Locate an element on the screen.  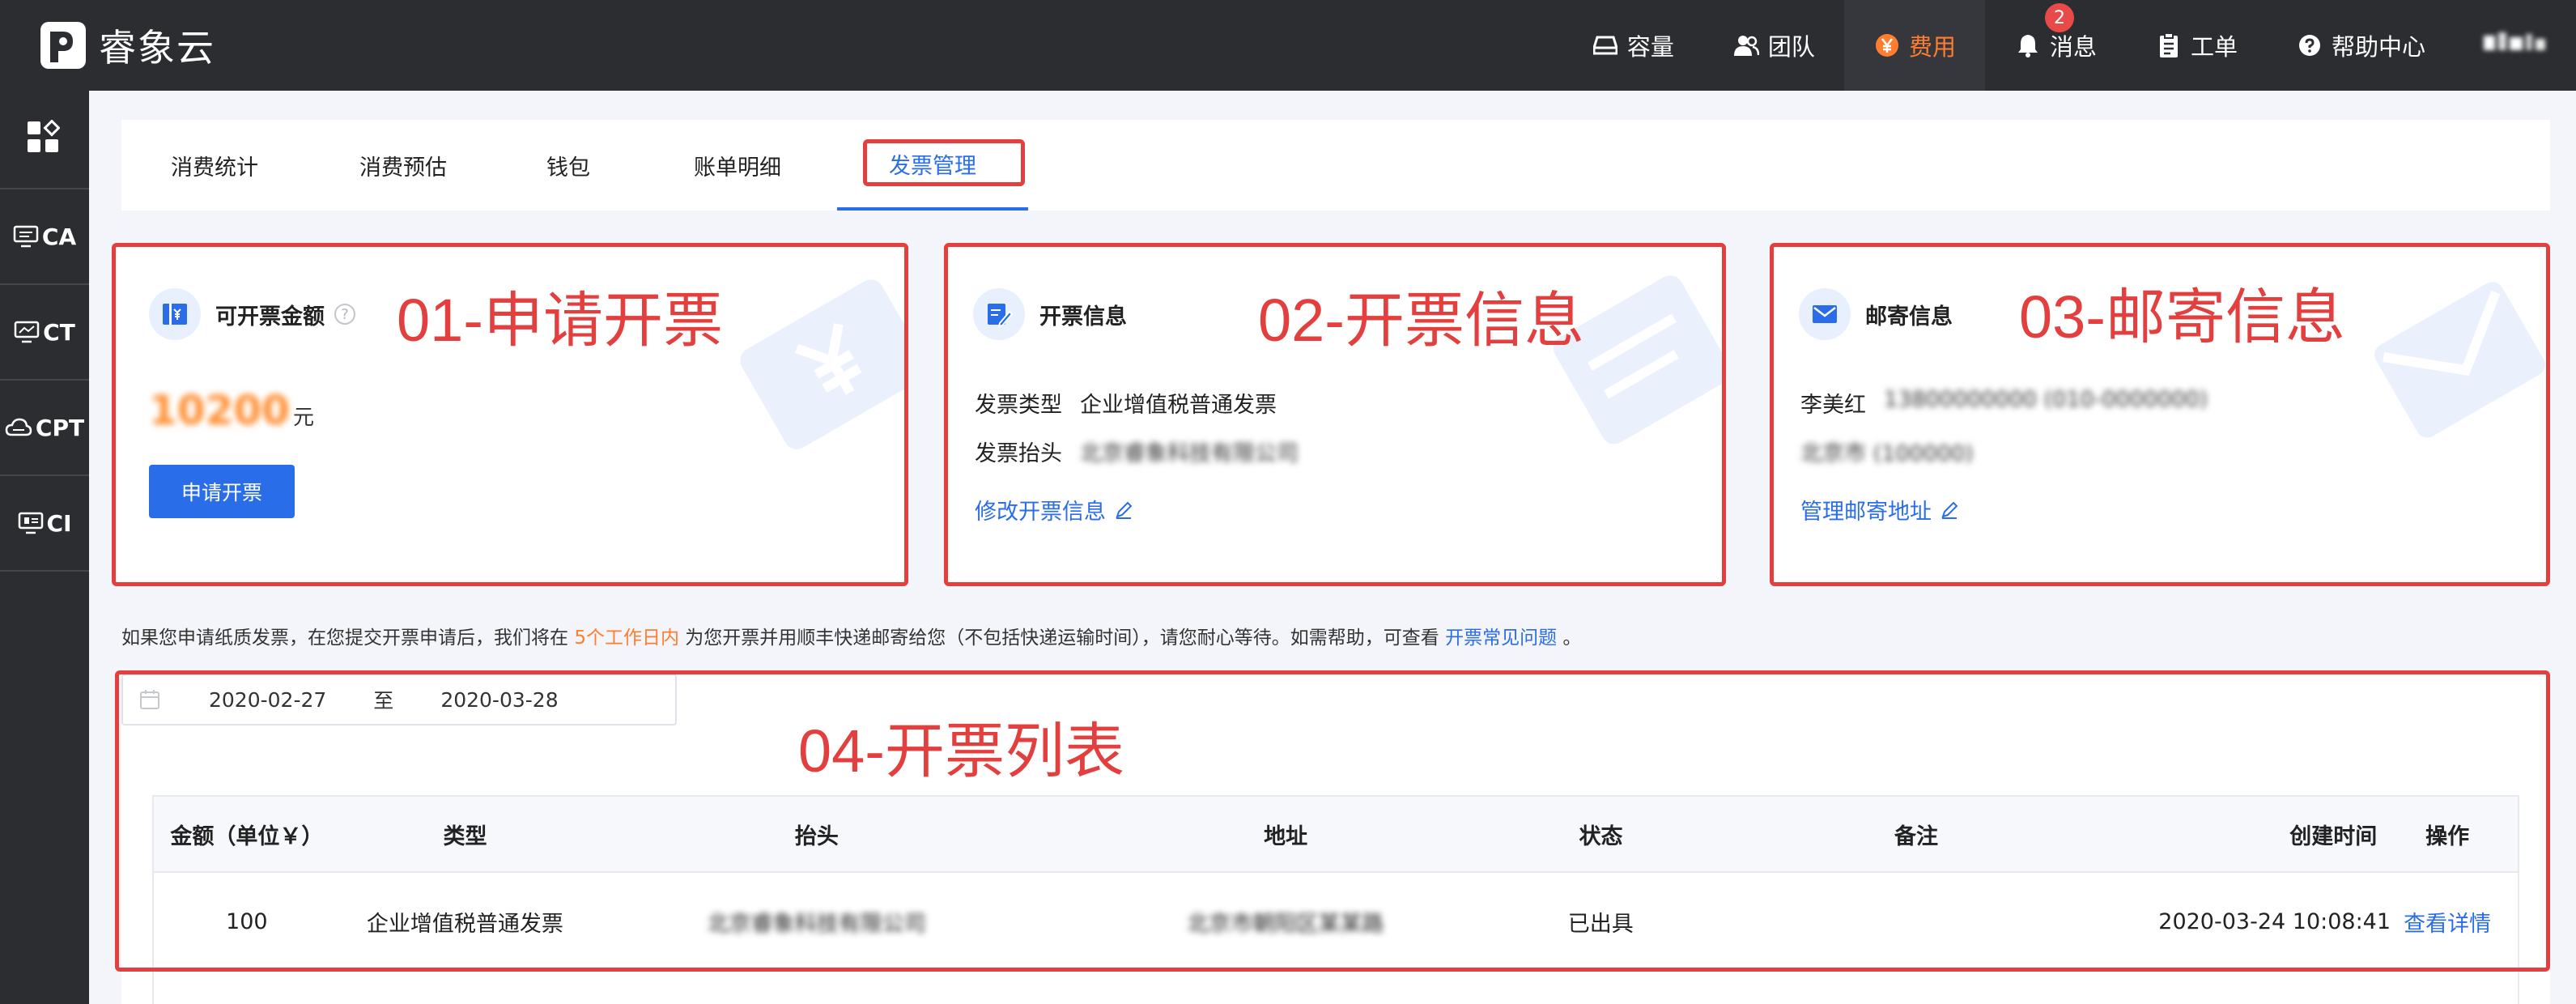
col-amount: 金额（单位￥） is located at coordinates (247, 836).